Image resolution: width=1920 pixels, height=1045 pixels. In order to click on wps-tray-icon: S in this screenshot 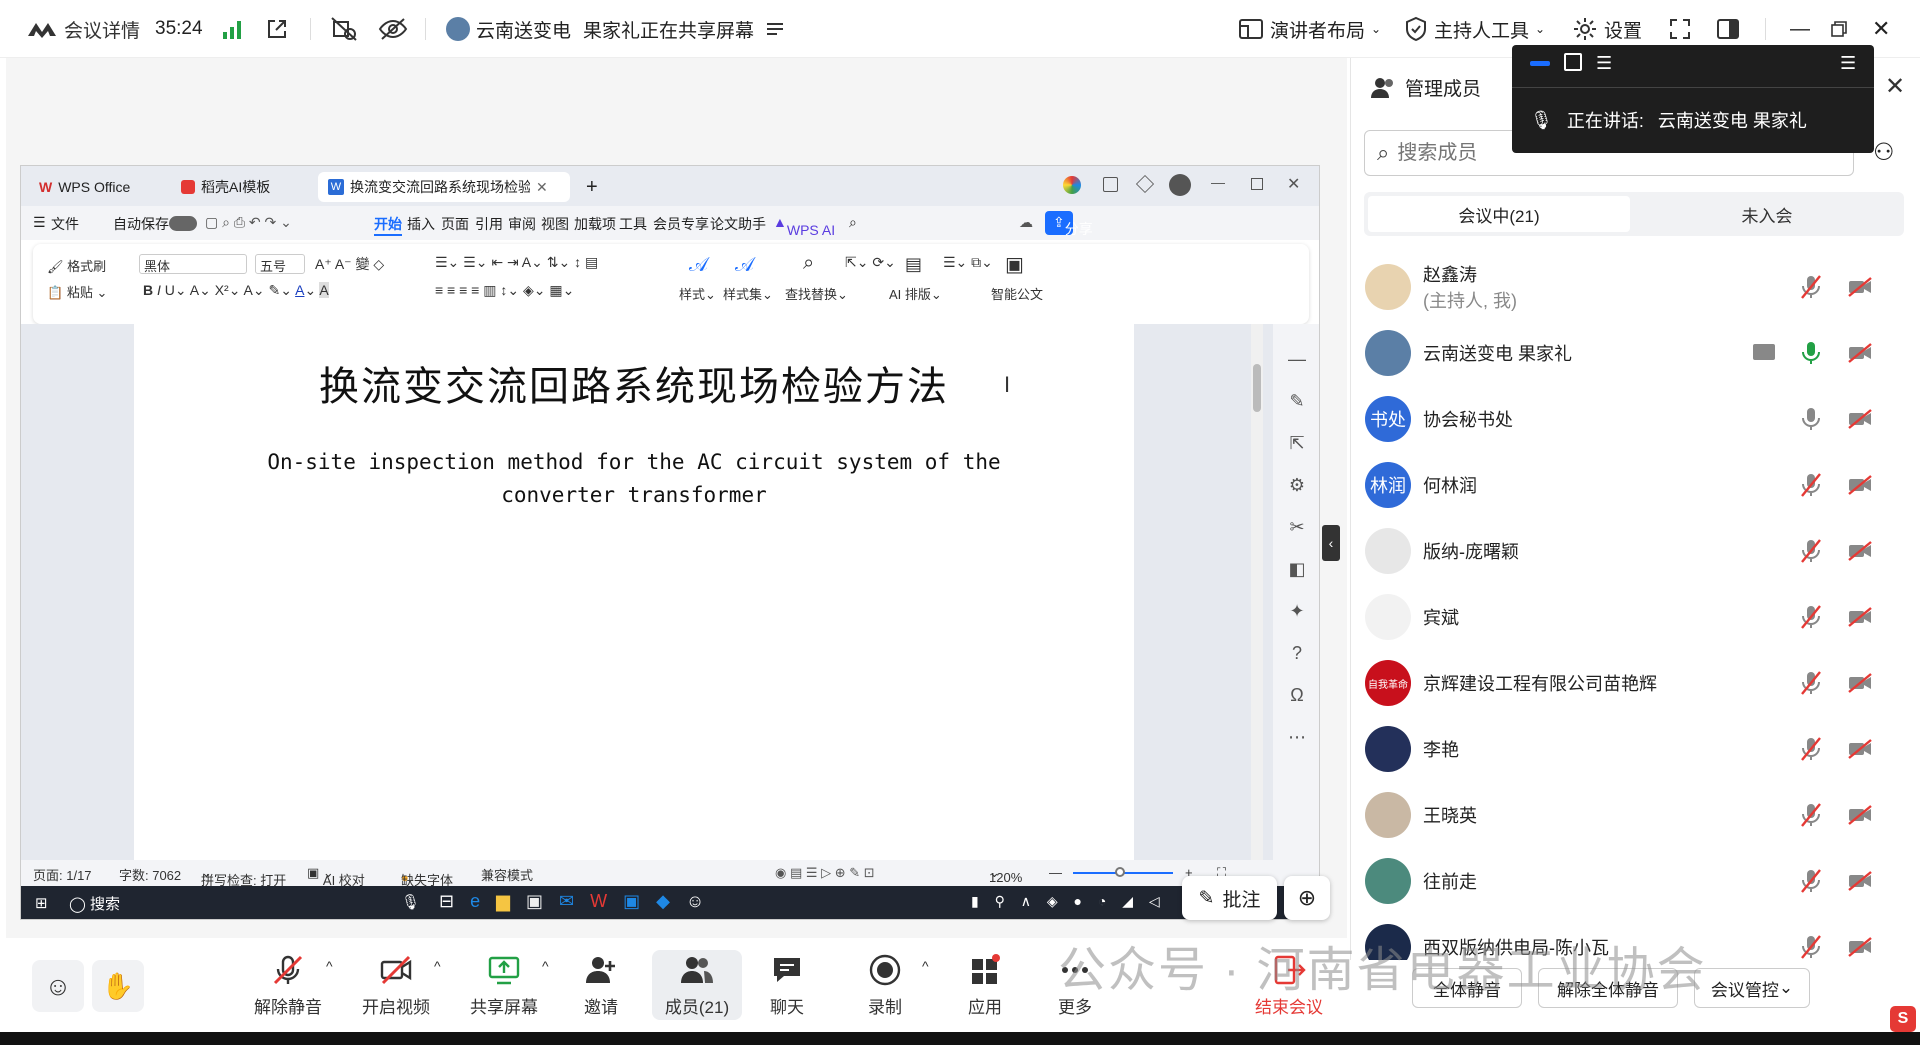, I will do `click(1903, 1019)`.